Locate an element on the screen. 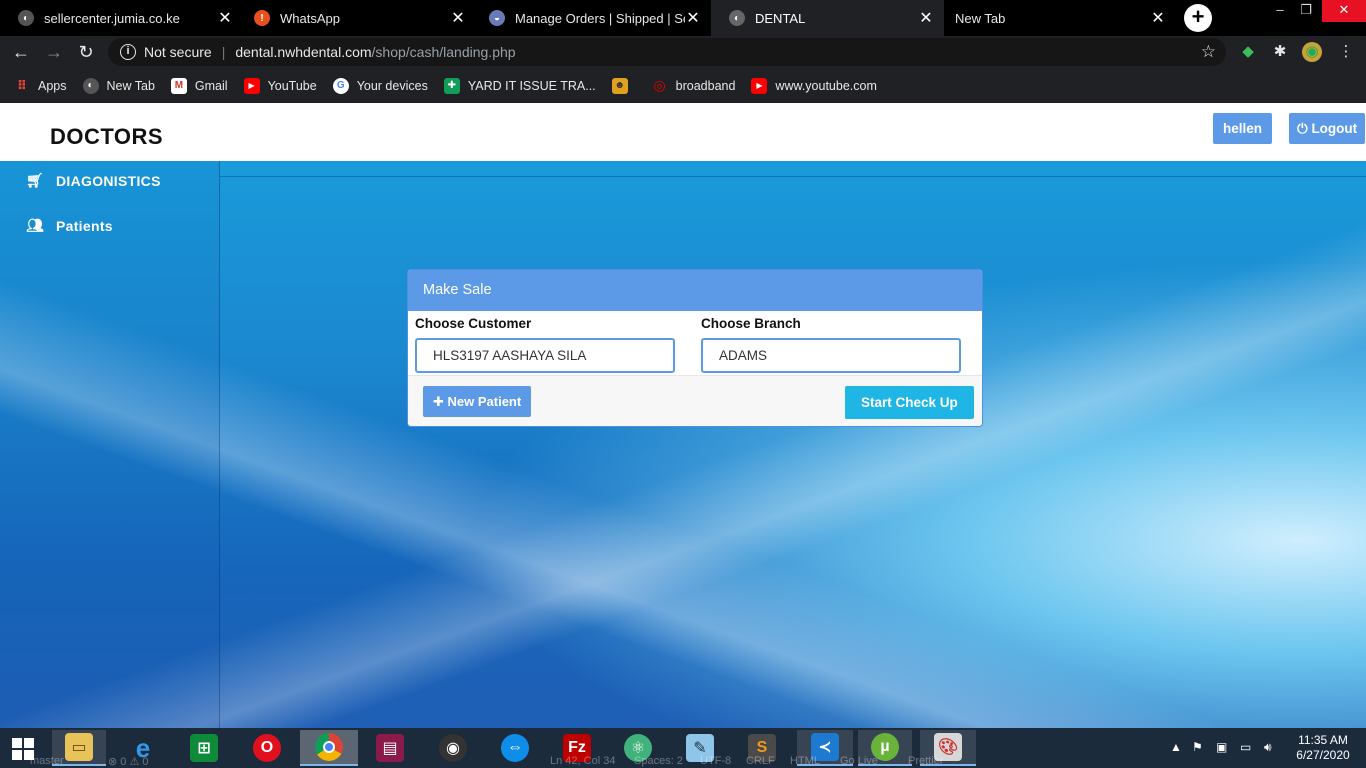 The image size is (1366, 768). branch-select: ADAMS is located at coordinates (831, 355).